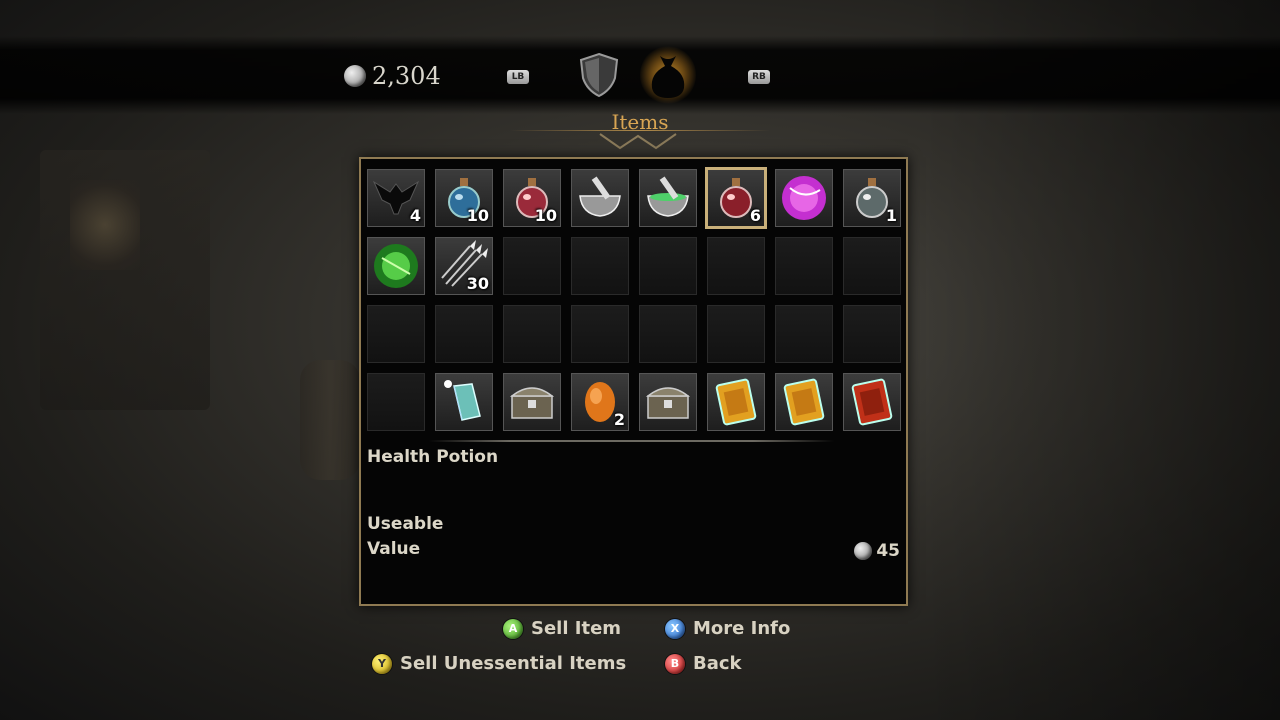 This screenshot has height=720, width=1280. I want to click on inventory-slot: 2, so click(600, 402).